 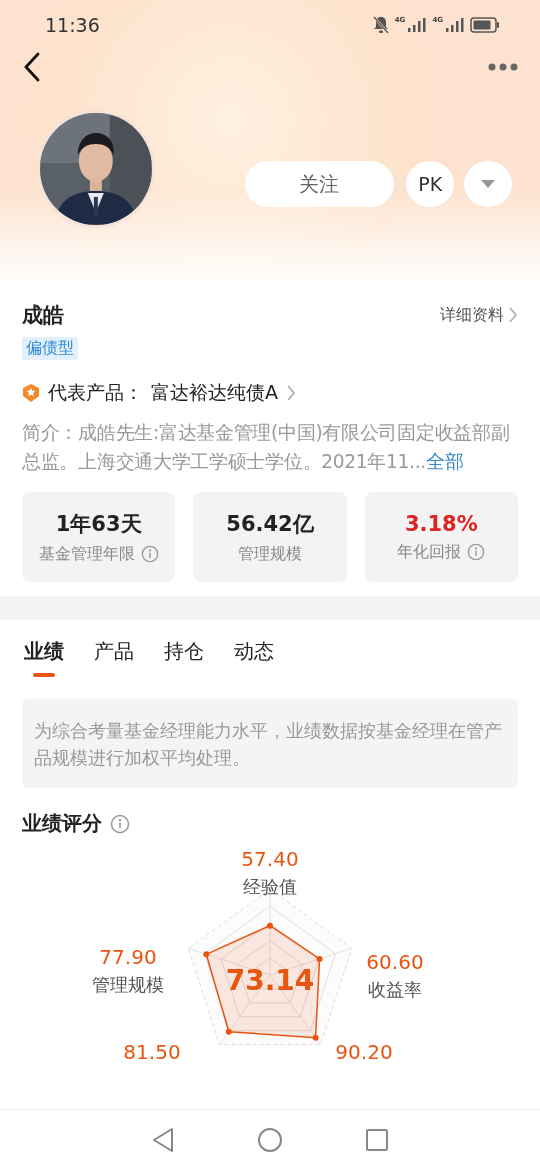 I want to click on score-value: 60.60, so click(x=395, y=962).